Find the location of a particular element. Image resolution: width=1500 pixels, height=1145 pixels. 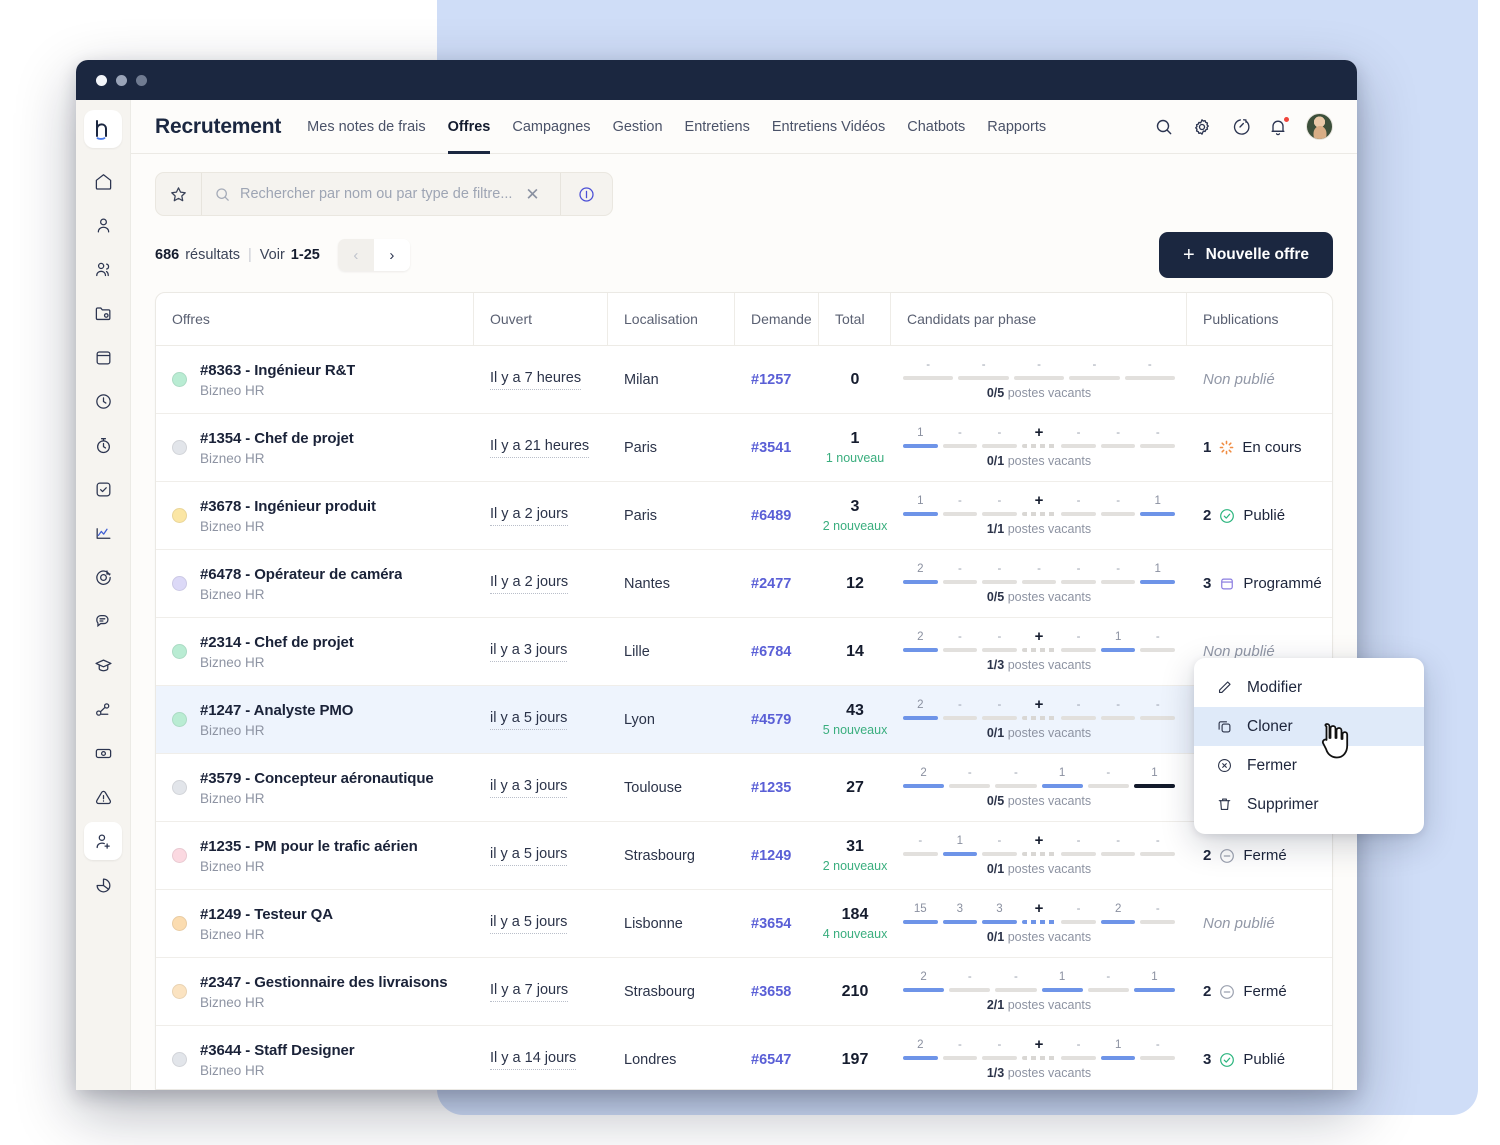

column-header-offres: Offres is located at coordinates (315, 319).